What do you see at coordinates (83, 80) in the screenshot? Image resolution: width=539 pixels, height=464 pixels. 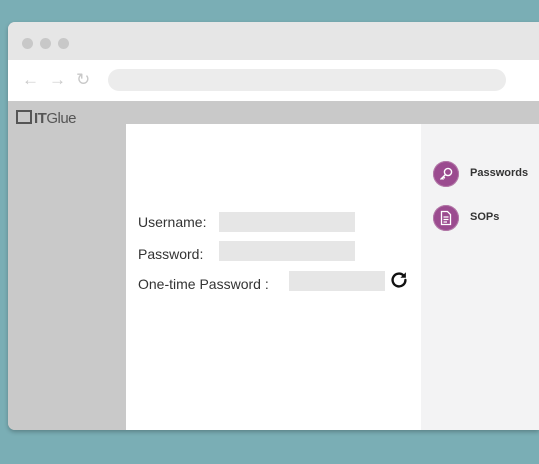 I see `reload-icon: ↻` at bounding box center [83, 80].